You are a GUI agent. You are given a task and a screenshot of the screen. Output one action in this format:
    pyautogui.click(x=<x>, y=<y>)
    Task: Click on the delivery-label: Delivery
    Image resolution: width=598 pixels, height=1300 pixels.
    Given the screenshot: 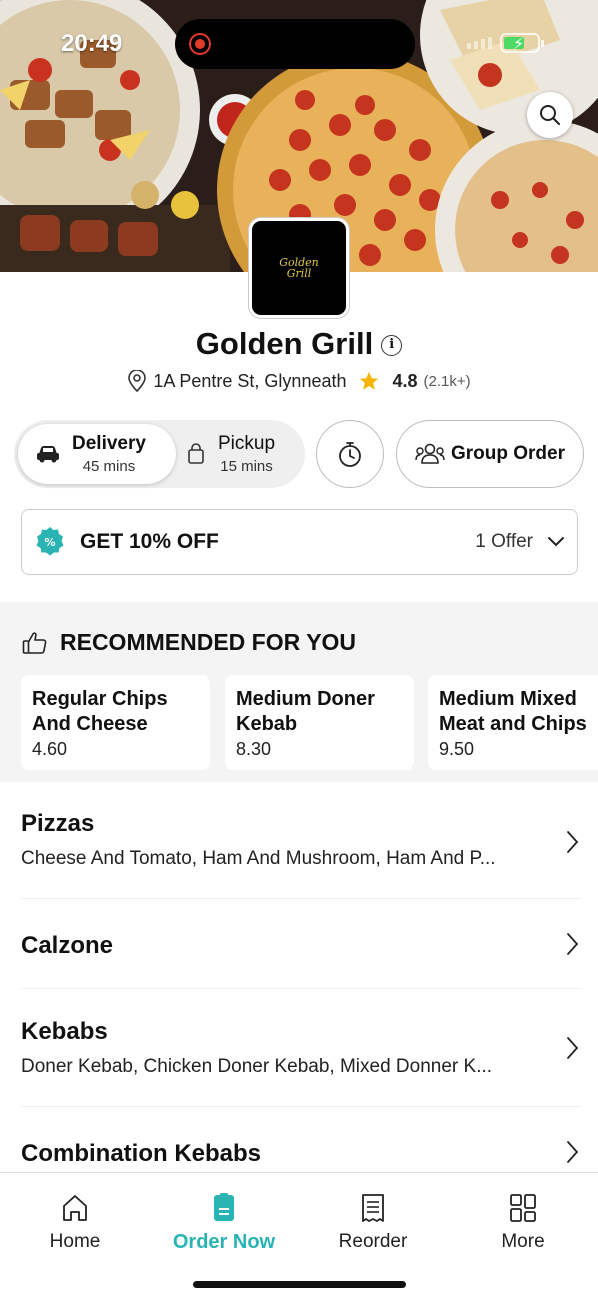 What is the action you would take?
    pyautogui.click(x=109, y=443)
    